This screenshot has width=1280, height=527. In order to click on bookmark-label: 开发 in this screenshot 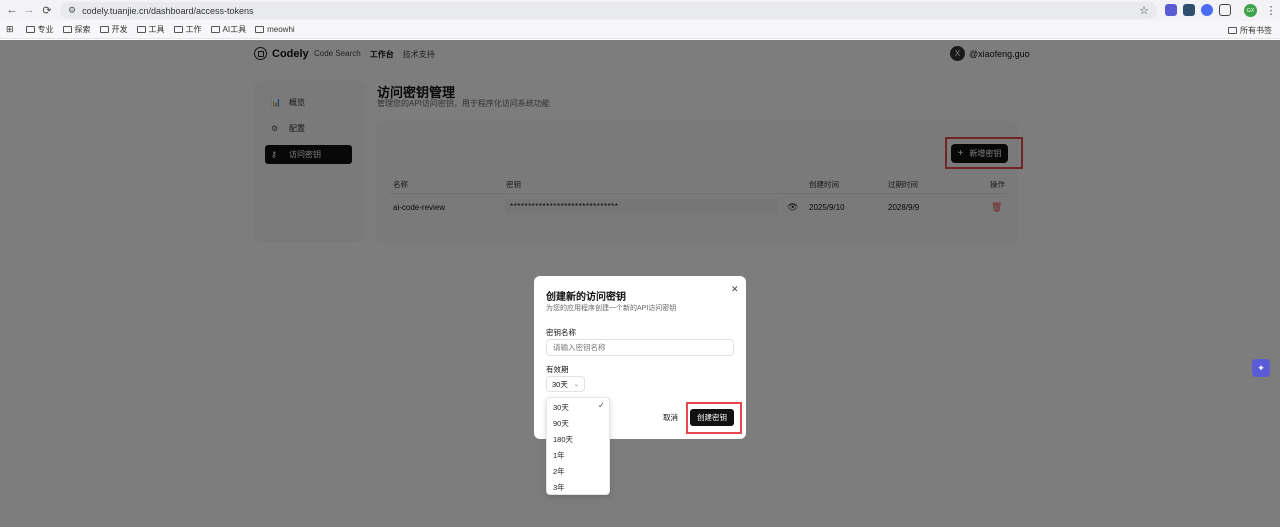, I will do `click(119, 29)`.